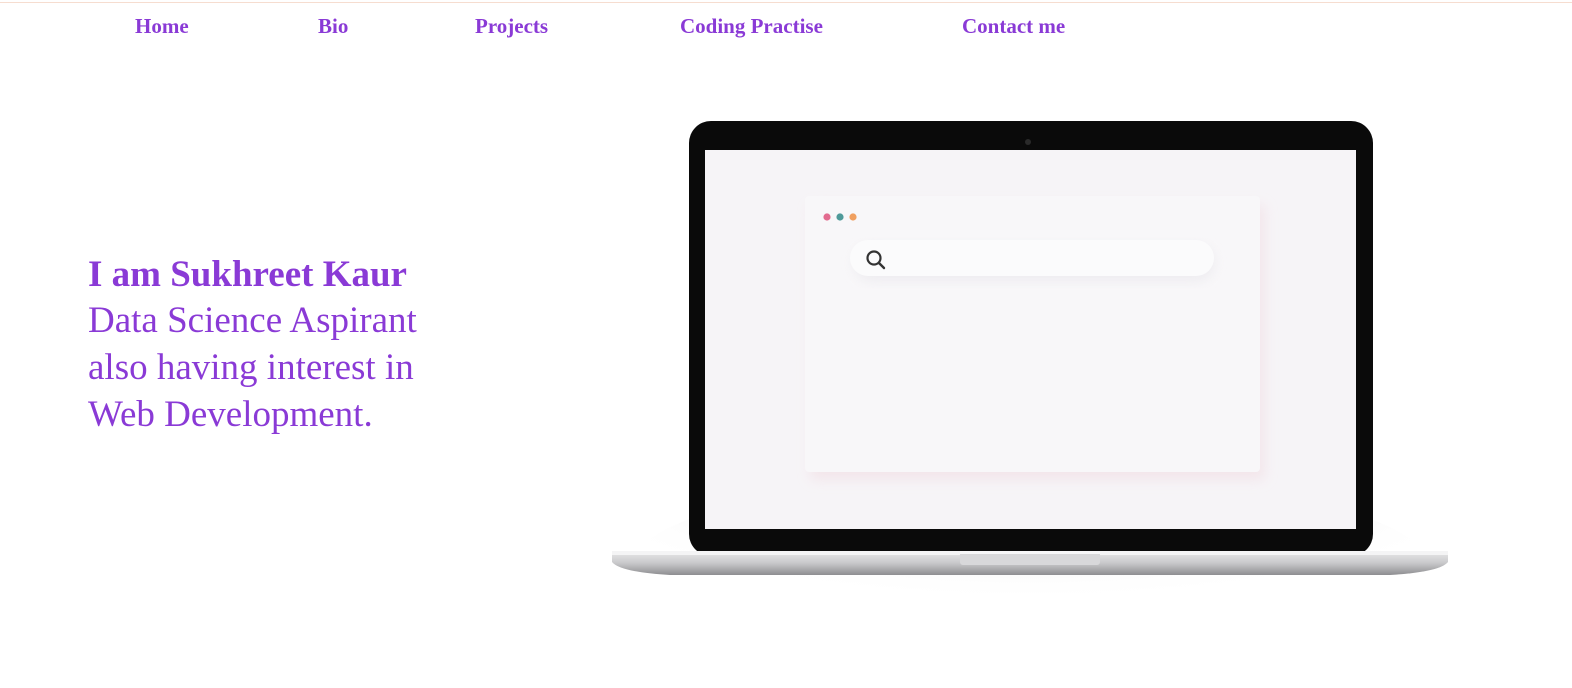  What do you see at coordinates (1013, 26) in the screenshot?
I see `nav-link-contact-me: Contact me` at bounding box center [1013, 26].